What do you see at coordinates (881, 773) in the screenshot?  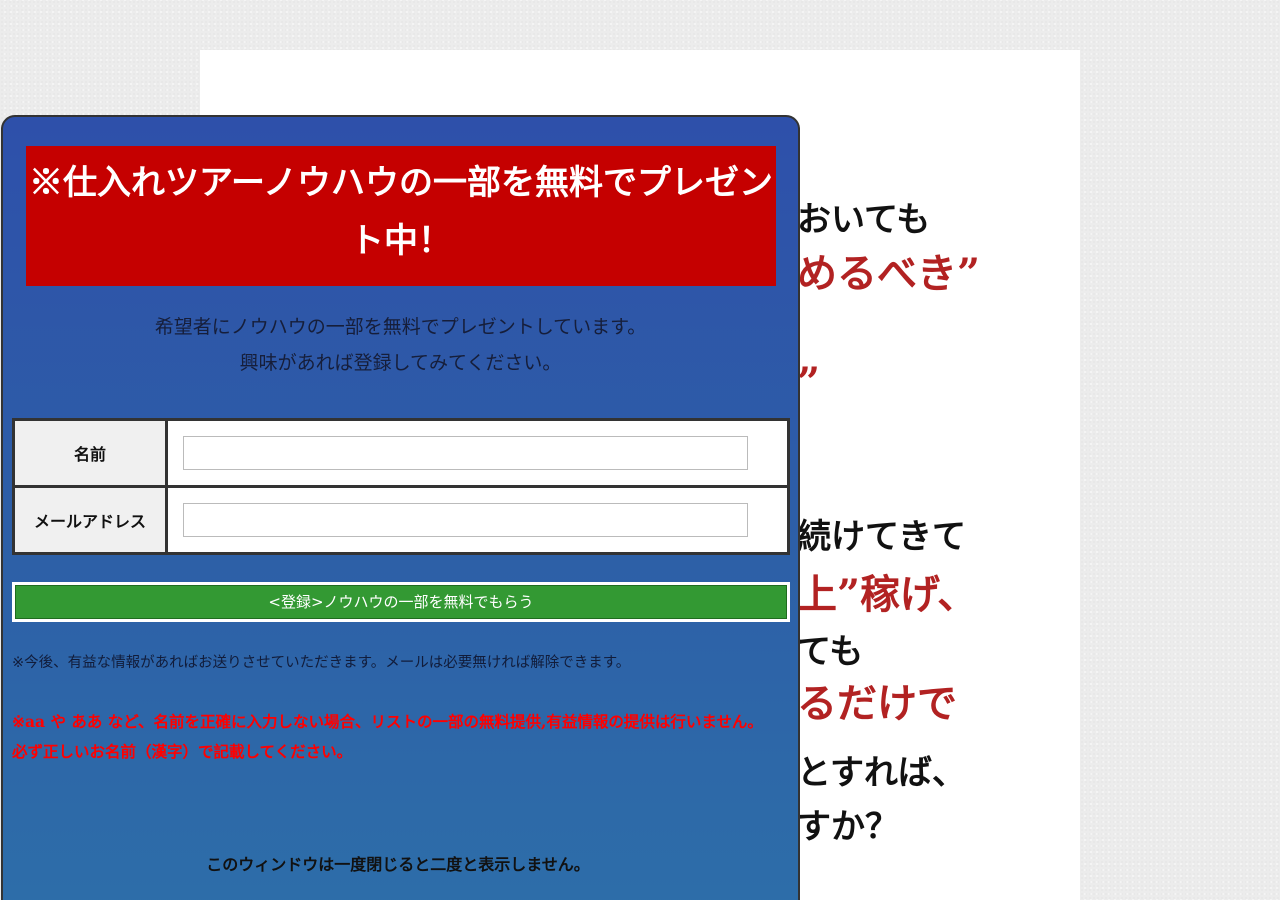 I see `background-text-line: とすれば、` at bounding box center [881, 773].